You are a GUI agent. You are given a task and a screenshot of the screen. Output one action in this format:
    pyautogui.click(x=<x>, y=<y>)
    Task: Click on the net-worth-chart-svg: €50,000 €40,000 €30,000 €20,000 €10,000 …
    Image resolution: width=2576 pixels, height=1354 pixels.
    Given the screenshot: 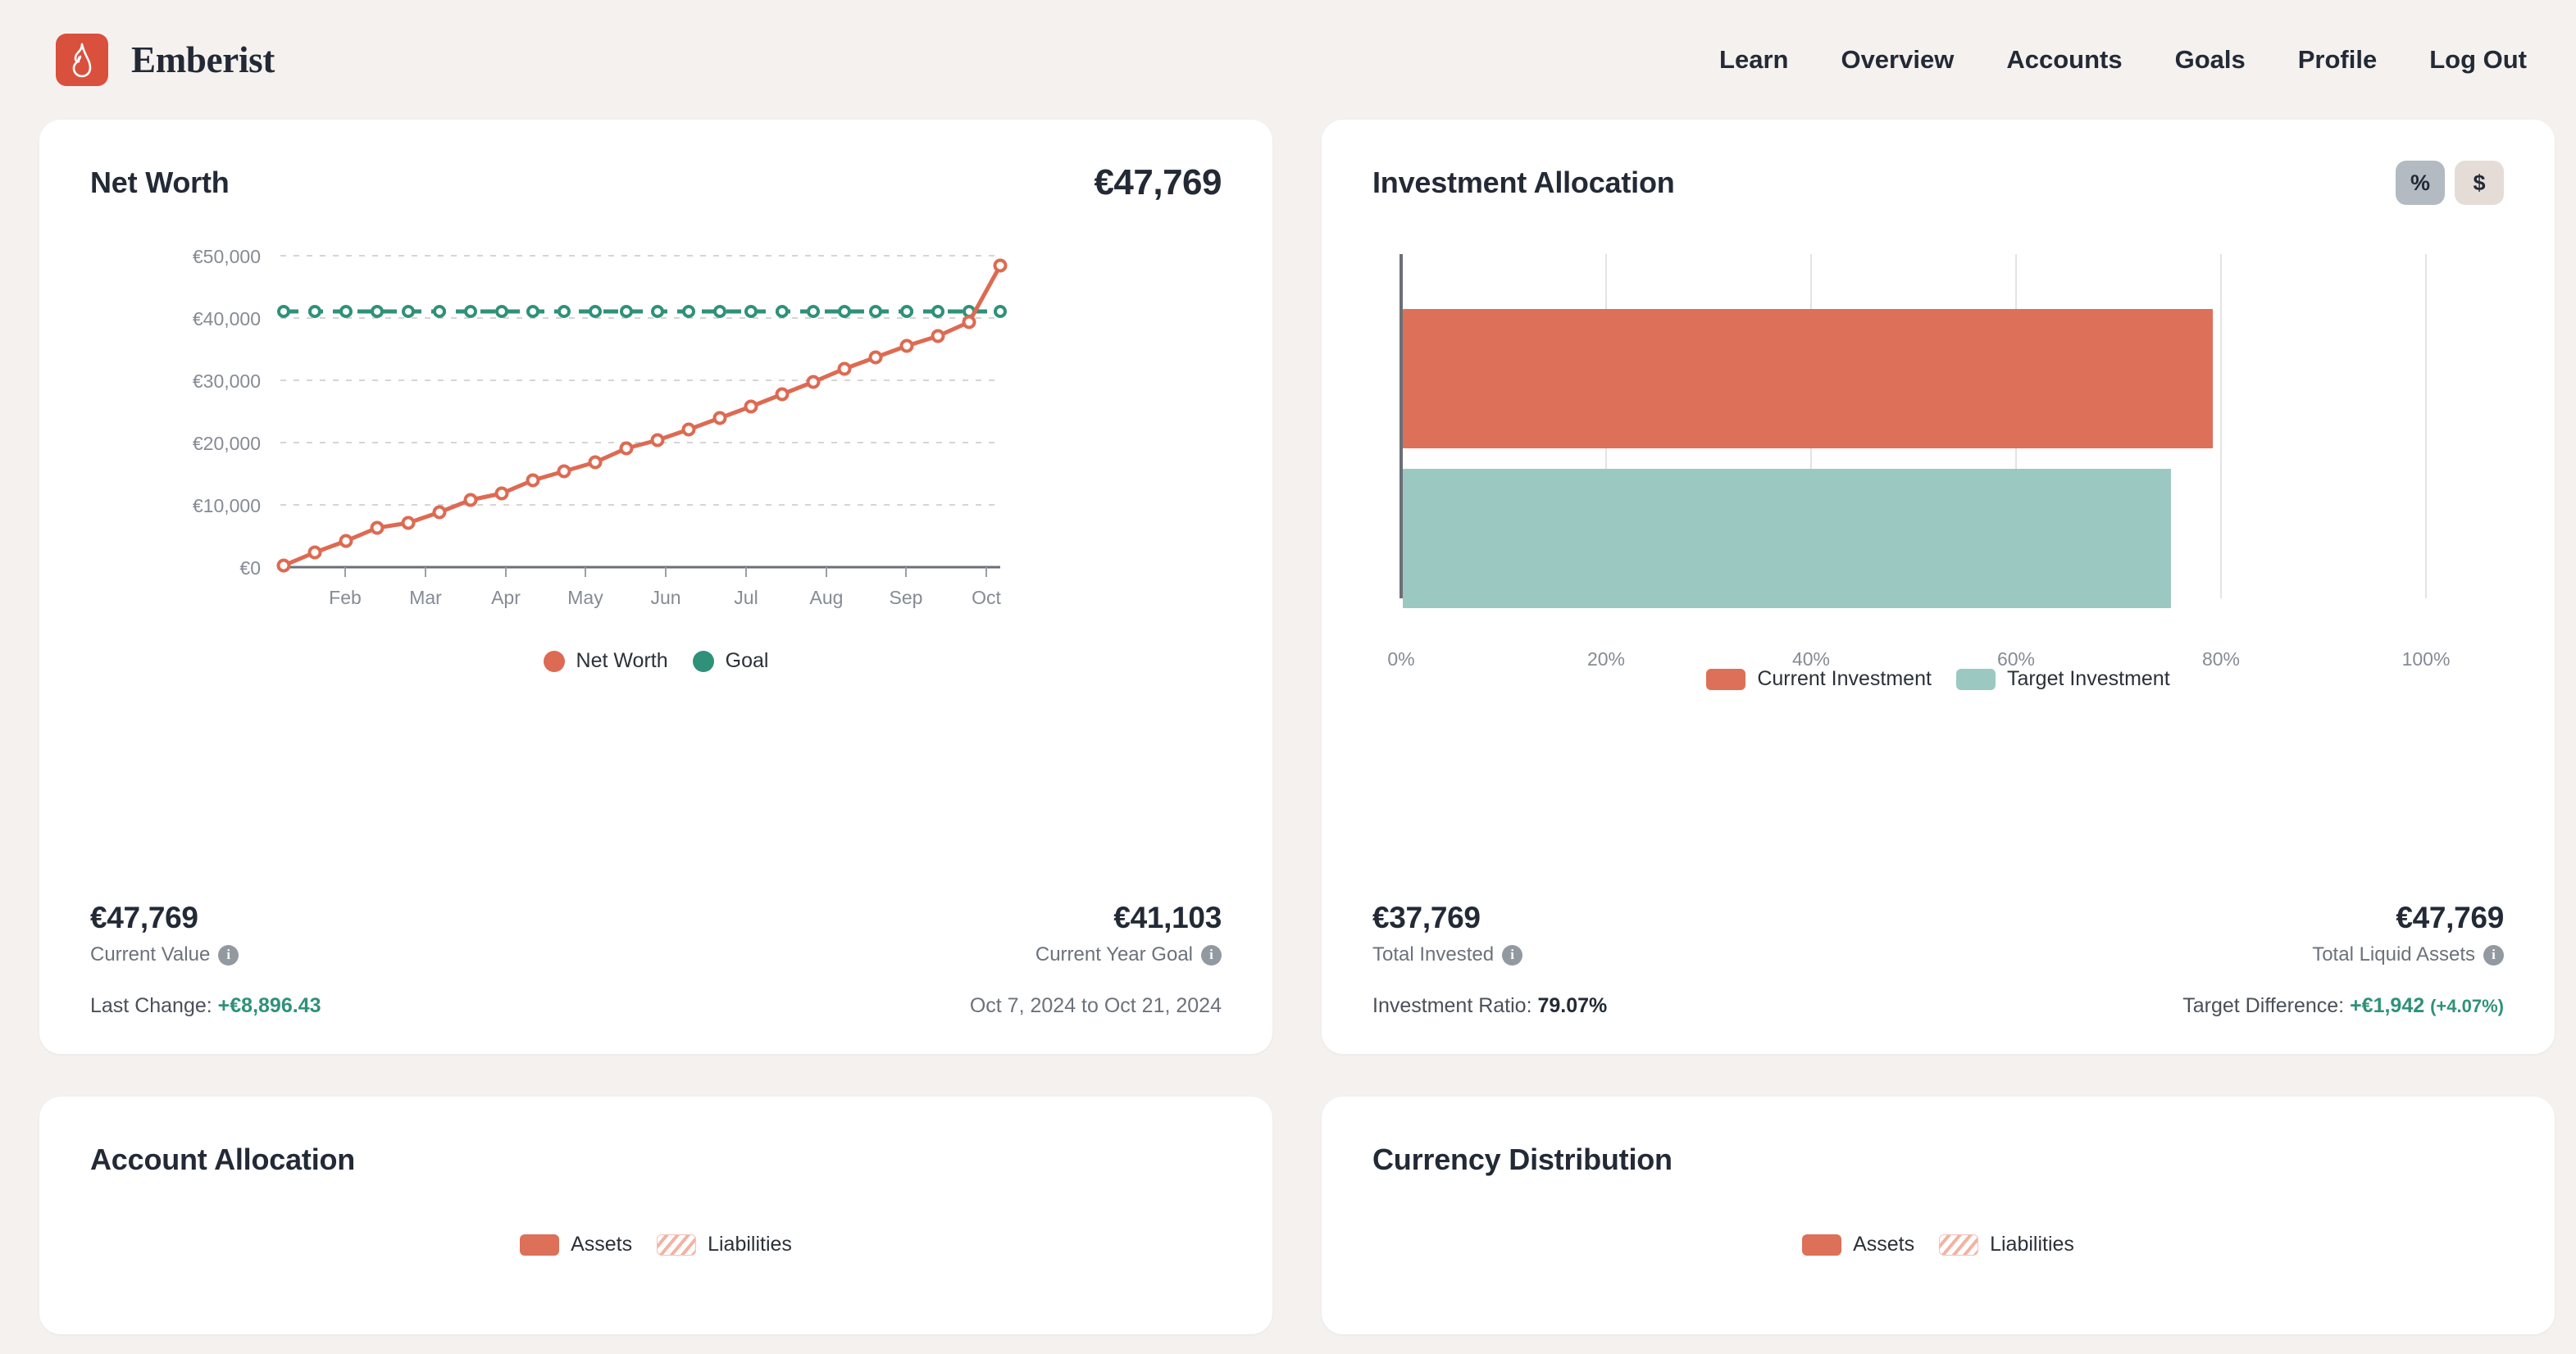 What is the action you would take?
    pyautogui.click(x=600, y=427)
    